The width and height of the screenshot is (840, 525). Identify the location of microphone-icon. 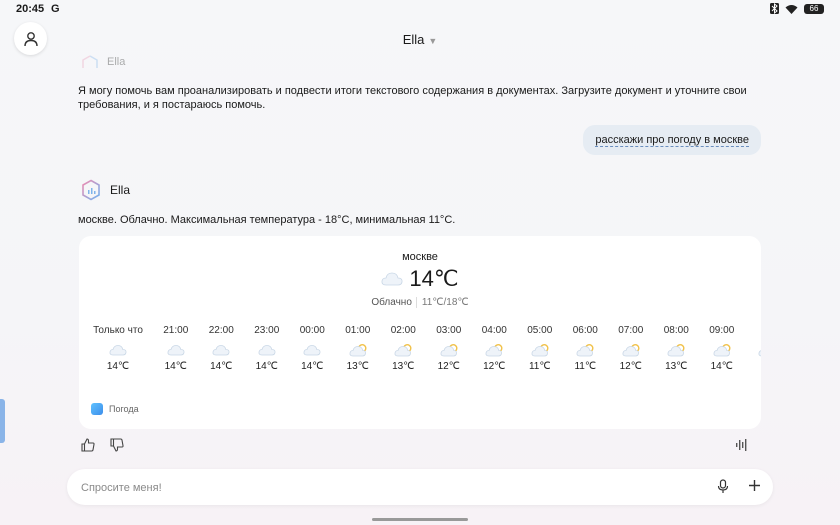
(723, 486).